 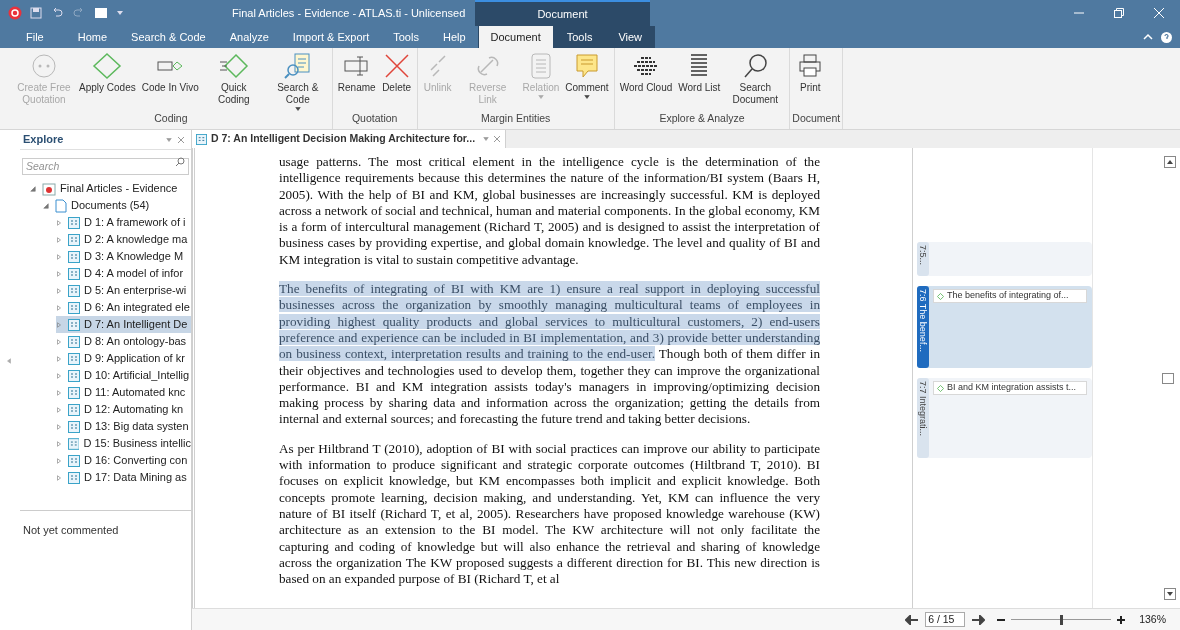 I want to click on tree-item: D 8: An ontology-bas, so click(x=123, y=341).